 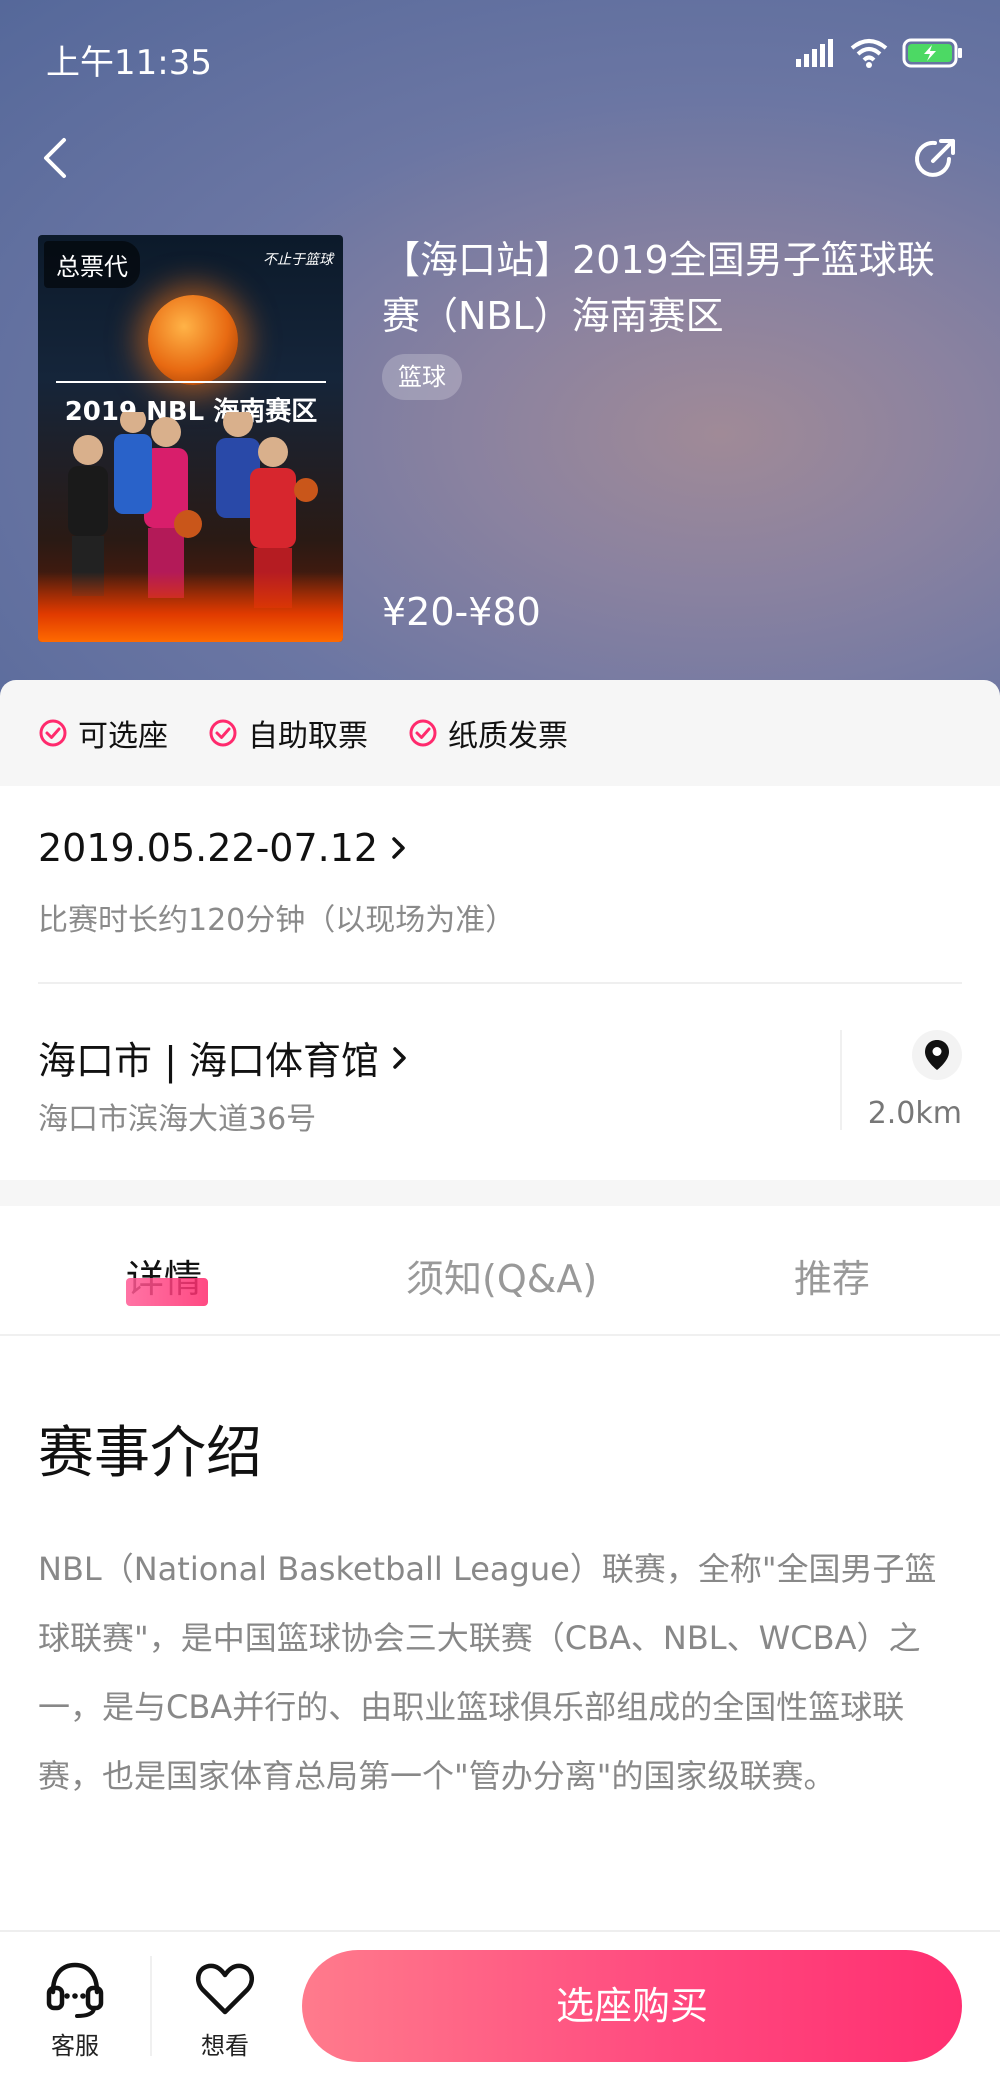 I want to click on map-button, so click(x=937, y=1055).